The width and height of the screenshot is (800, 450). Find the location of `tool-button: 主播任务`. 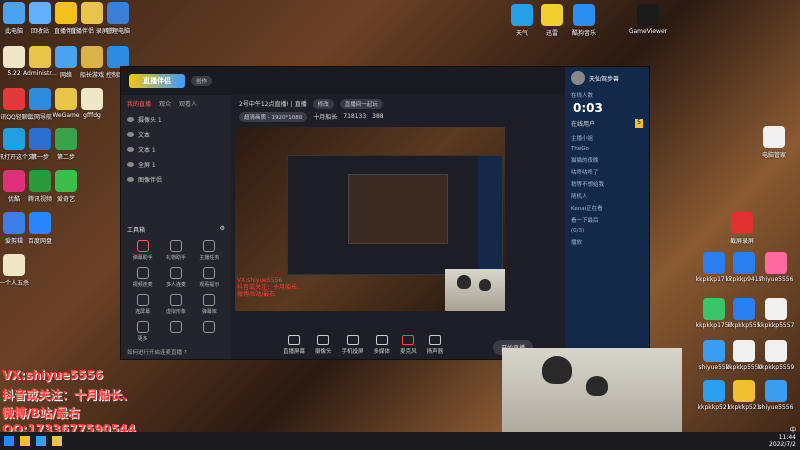

tool-button: 主播任务 is located at coordinates (209, 250).